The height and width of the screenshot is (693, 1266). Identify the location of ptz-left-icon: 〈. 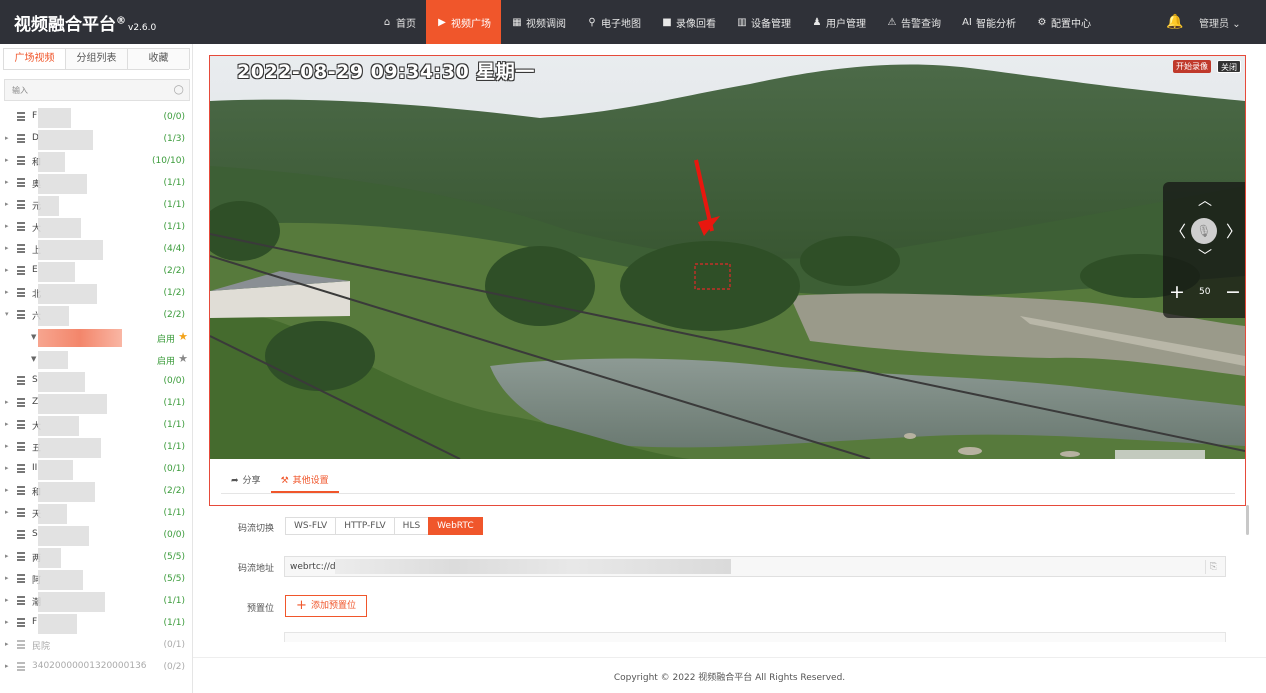
(1178, 230).